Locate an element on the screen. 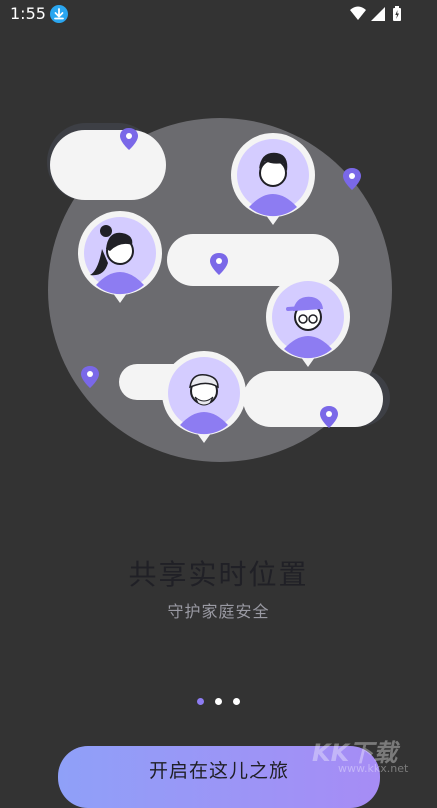 The image size is (437, 808). status-time: 1:55 is located at coordinates (28, 13).